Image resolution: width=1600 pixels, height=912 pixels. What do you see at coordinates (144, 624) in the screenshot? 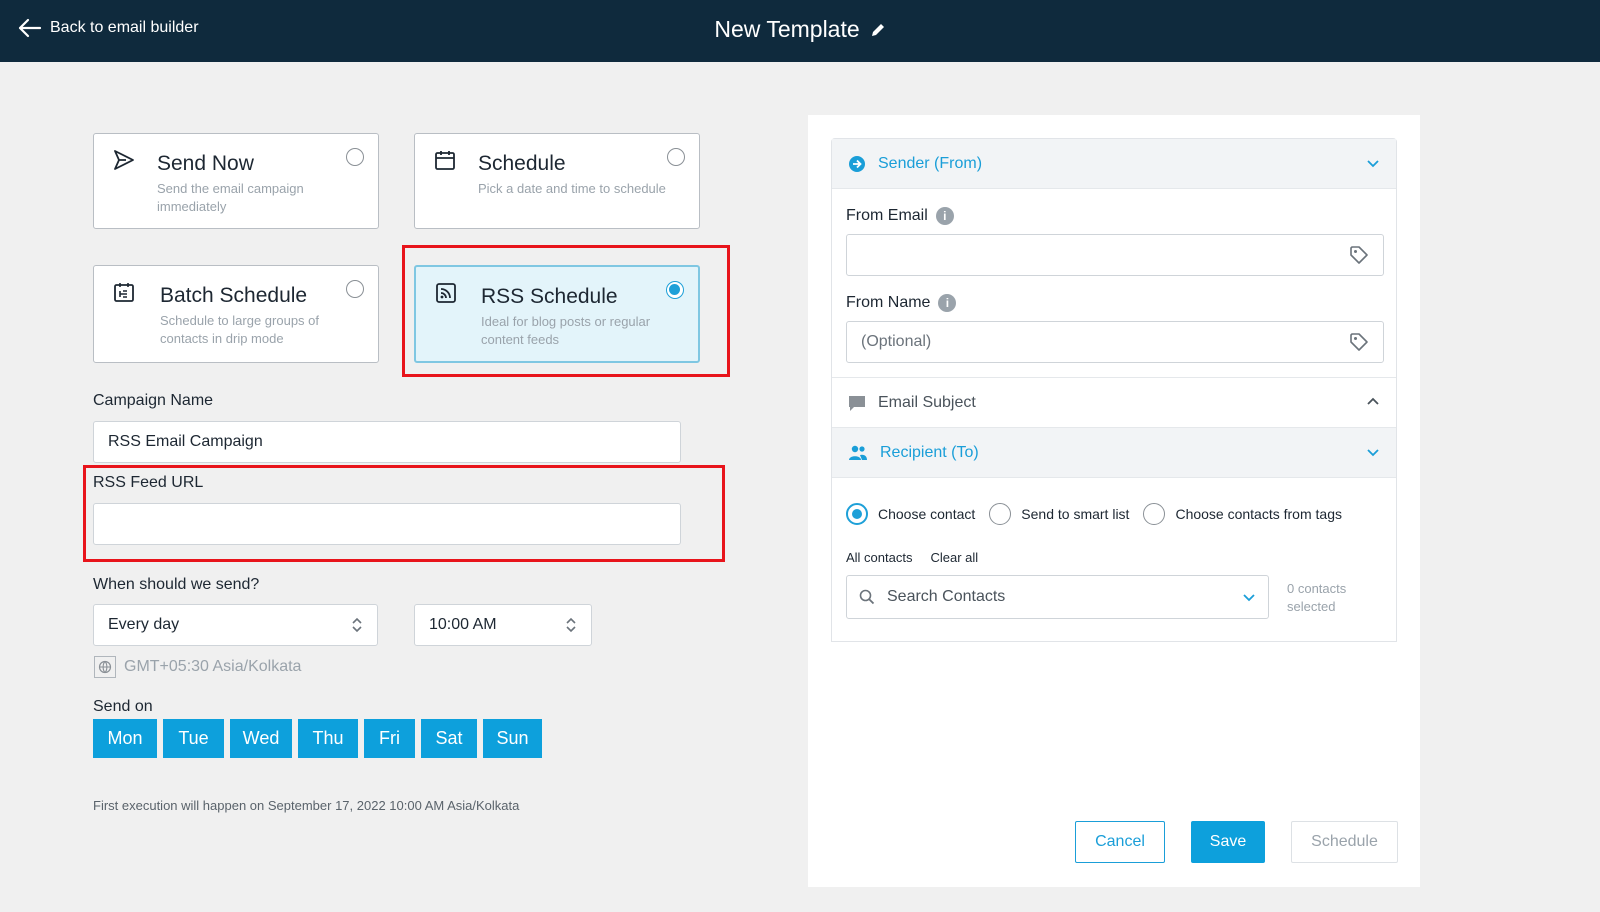
I see `frequency-value: Every day` at bounding box center [144, 624].